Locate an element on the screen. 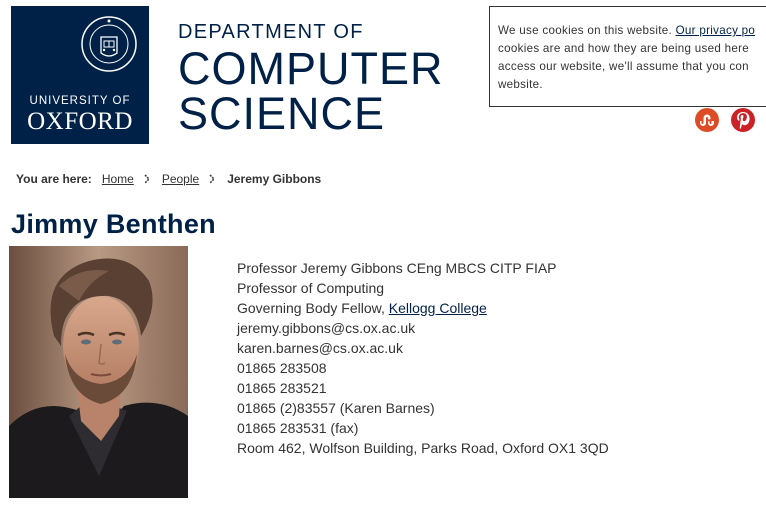  stumbleupon-icon is located at coordinates (707, 120).